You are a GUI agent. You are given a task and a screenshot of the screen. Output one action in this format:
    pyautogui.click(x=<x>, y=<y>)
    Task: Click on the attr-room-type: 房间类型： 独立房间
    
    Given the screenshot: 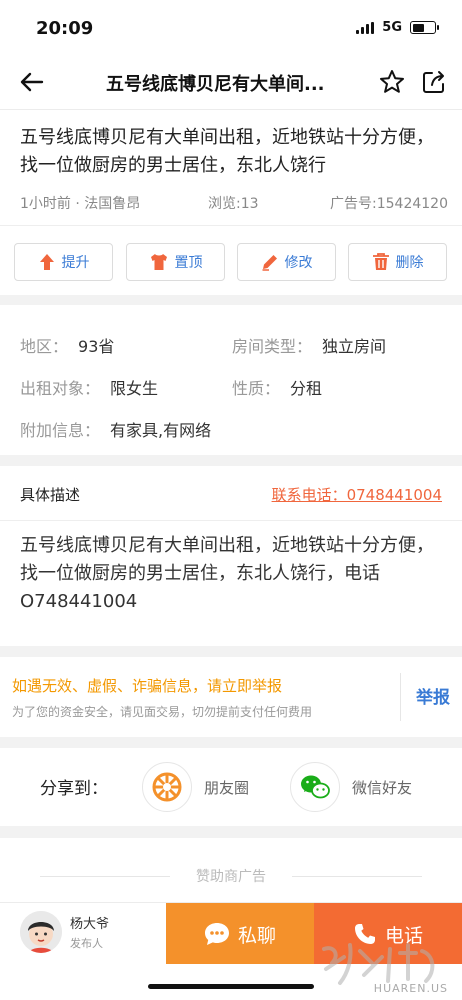 What is the action you would take?
    pyautogui.click(x=309, y=345)
    